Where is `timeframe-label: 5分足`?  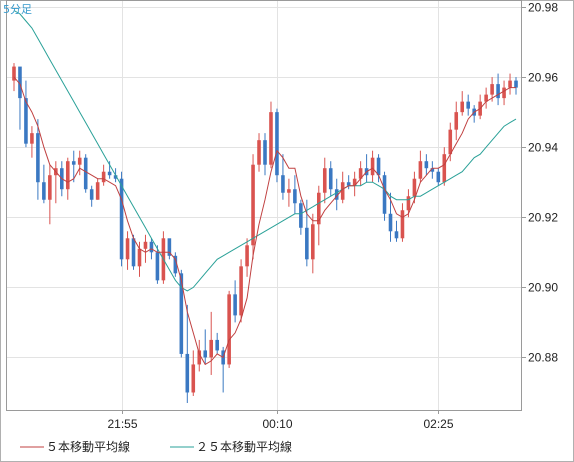
timeframe-label: 5分足 is located at coordinates (17, 9).